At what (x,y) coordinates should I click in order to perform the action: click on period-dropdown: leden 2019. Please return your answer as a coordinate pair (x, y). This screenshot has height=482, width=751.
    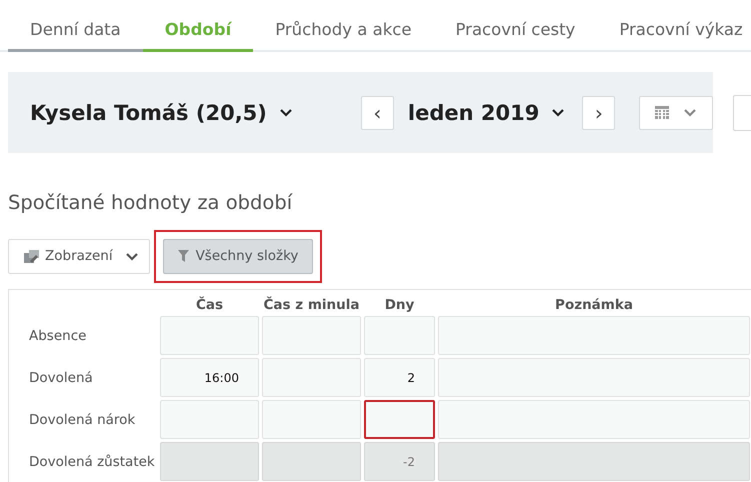
    Looking at the image, I should click on (487, 112).